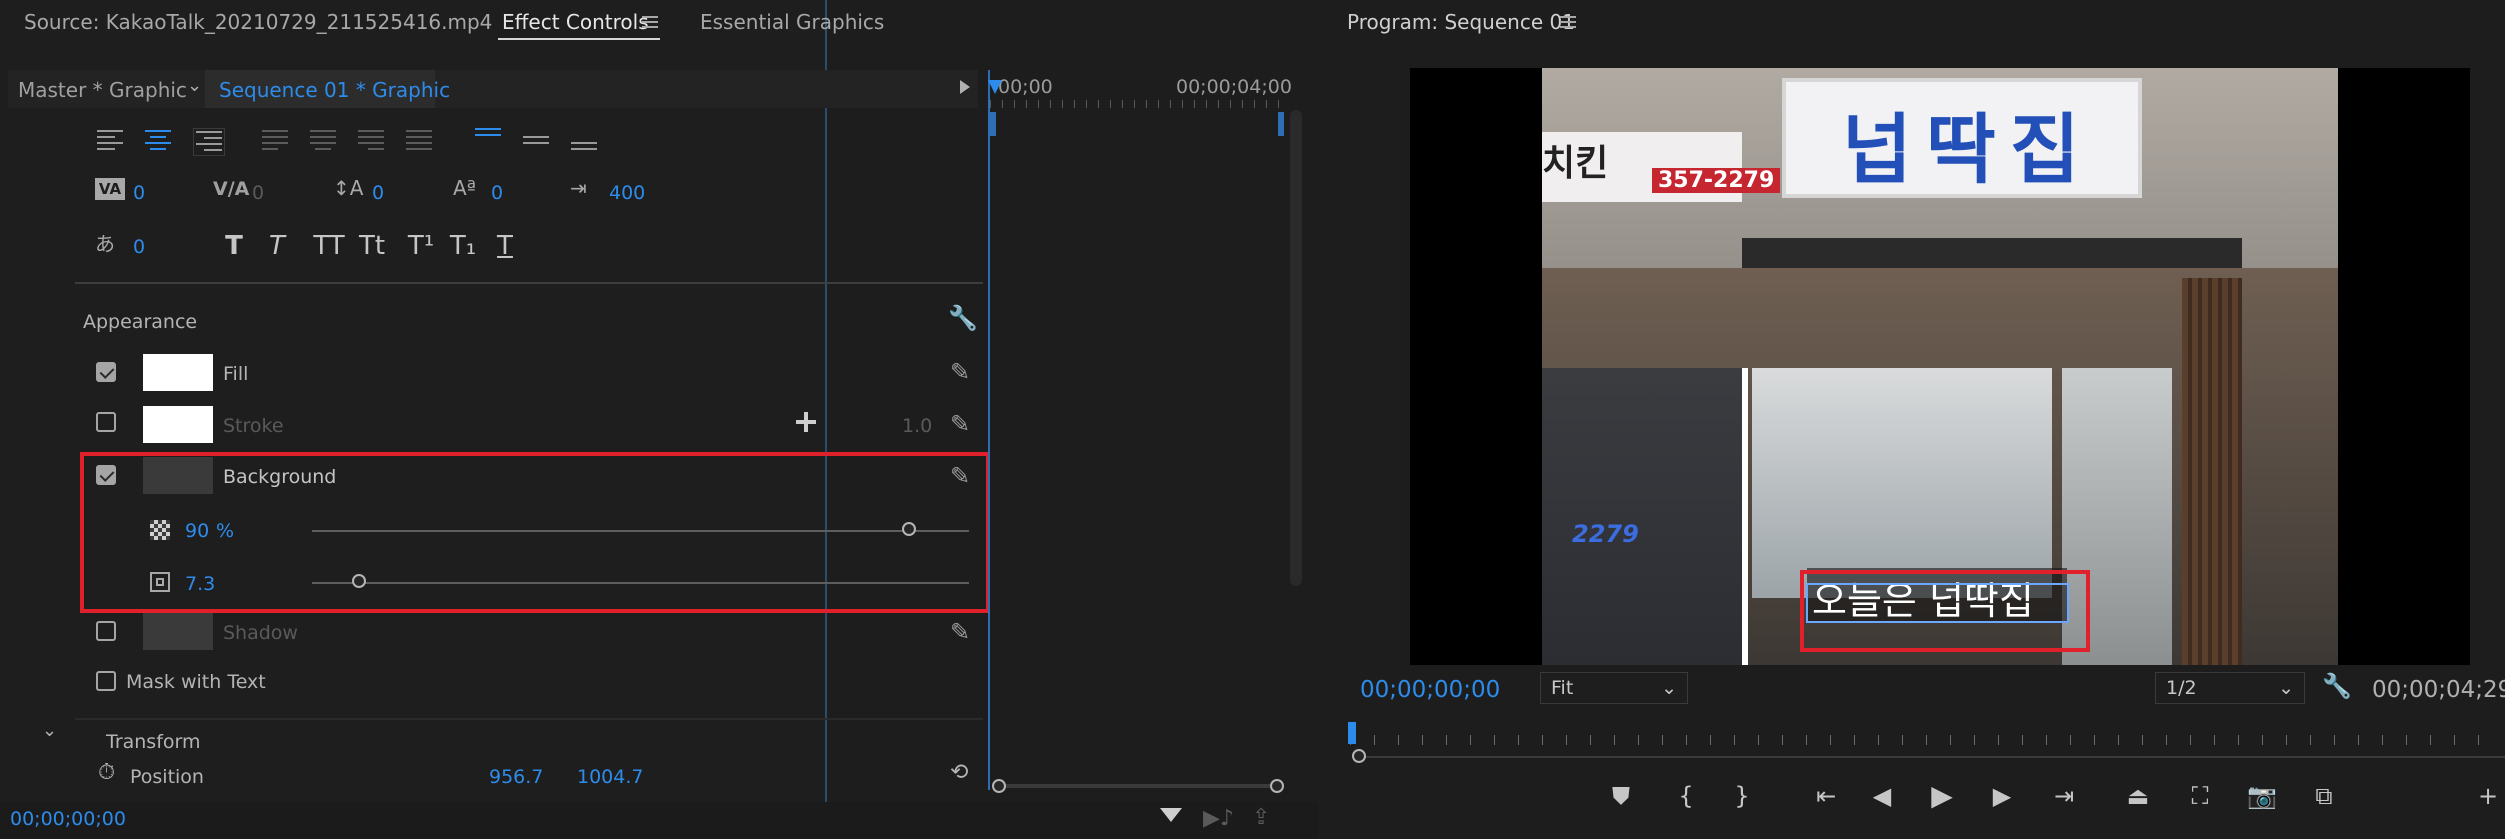 The width and height of the screenshot is (2505, 839). Describe the element at coordinates (505, 246) in the screenshot. I see `underline-button: T` at that location.